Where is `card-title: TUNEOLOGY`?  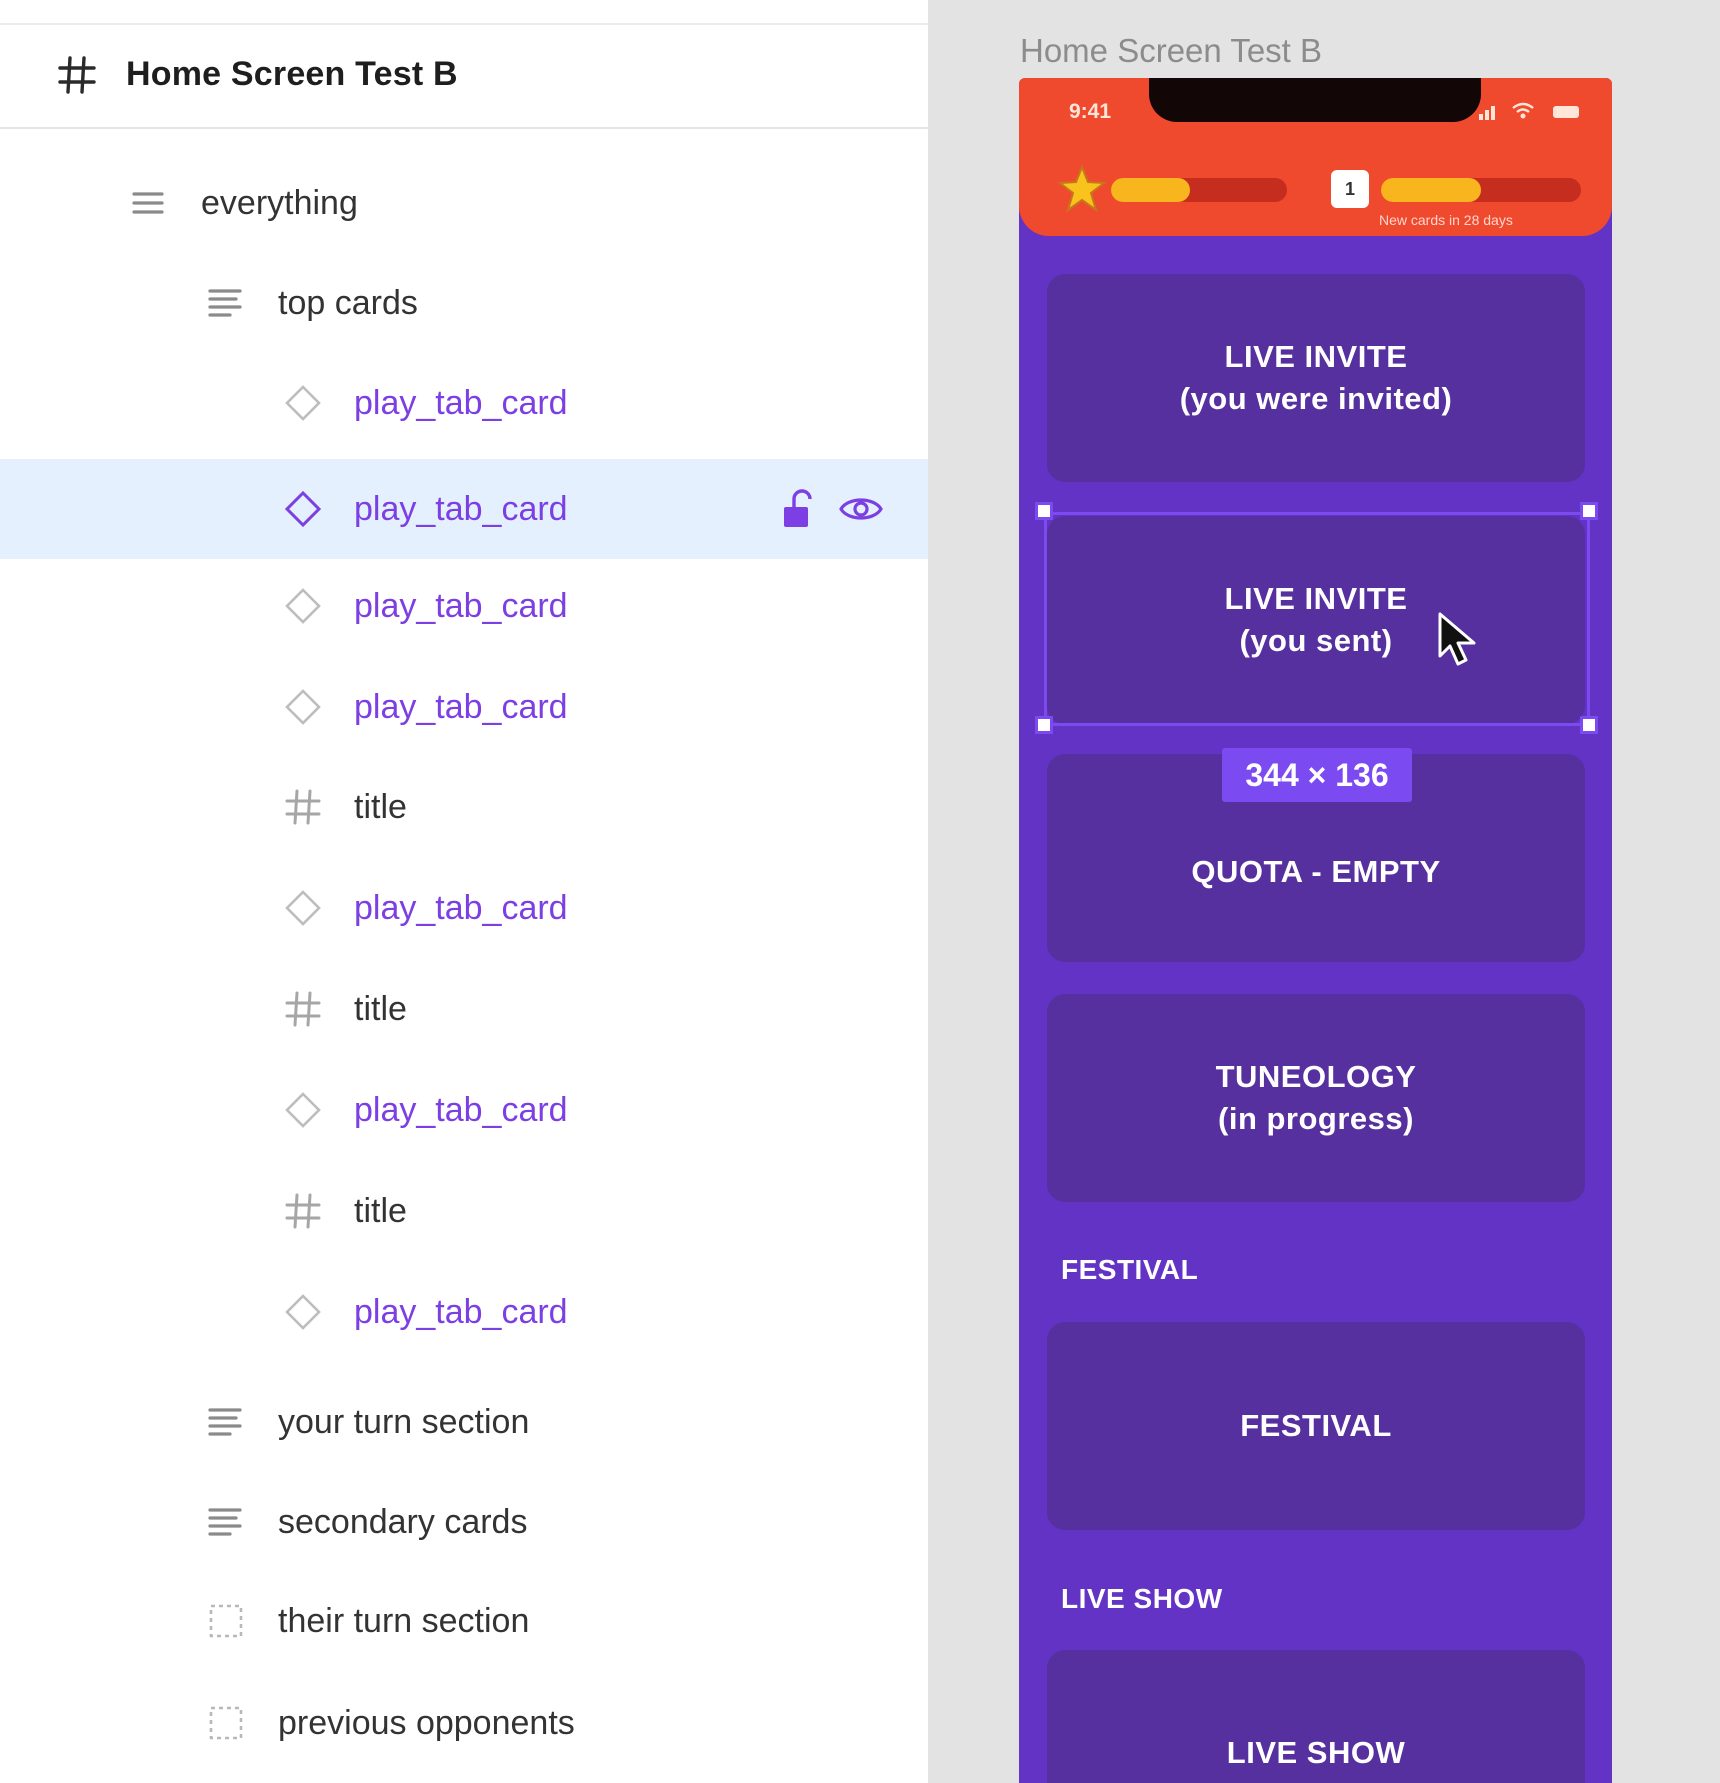 card-title: TUNEOLOGY is located at coordinates (1316, 1076).